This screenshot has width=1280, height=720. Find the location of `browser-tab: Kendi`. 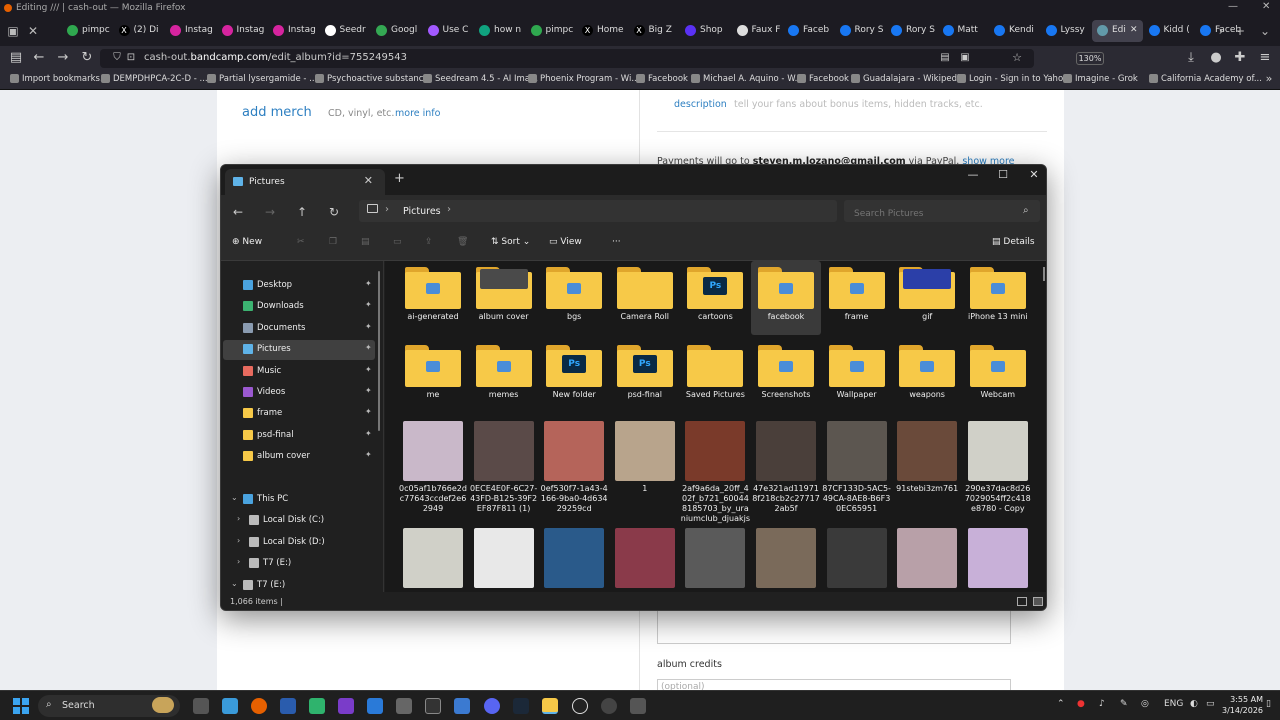

browser-tab: Kendi is located at coordinates (1014, 31).